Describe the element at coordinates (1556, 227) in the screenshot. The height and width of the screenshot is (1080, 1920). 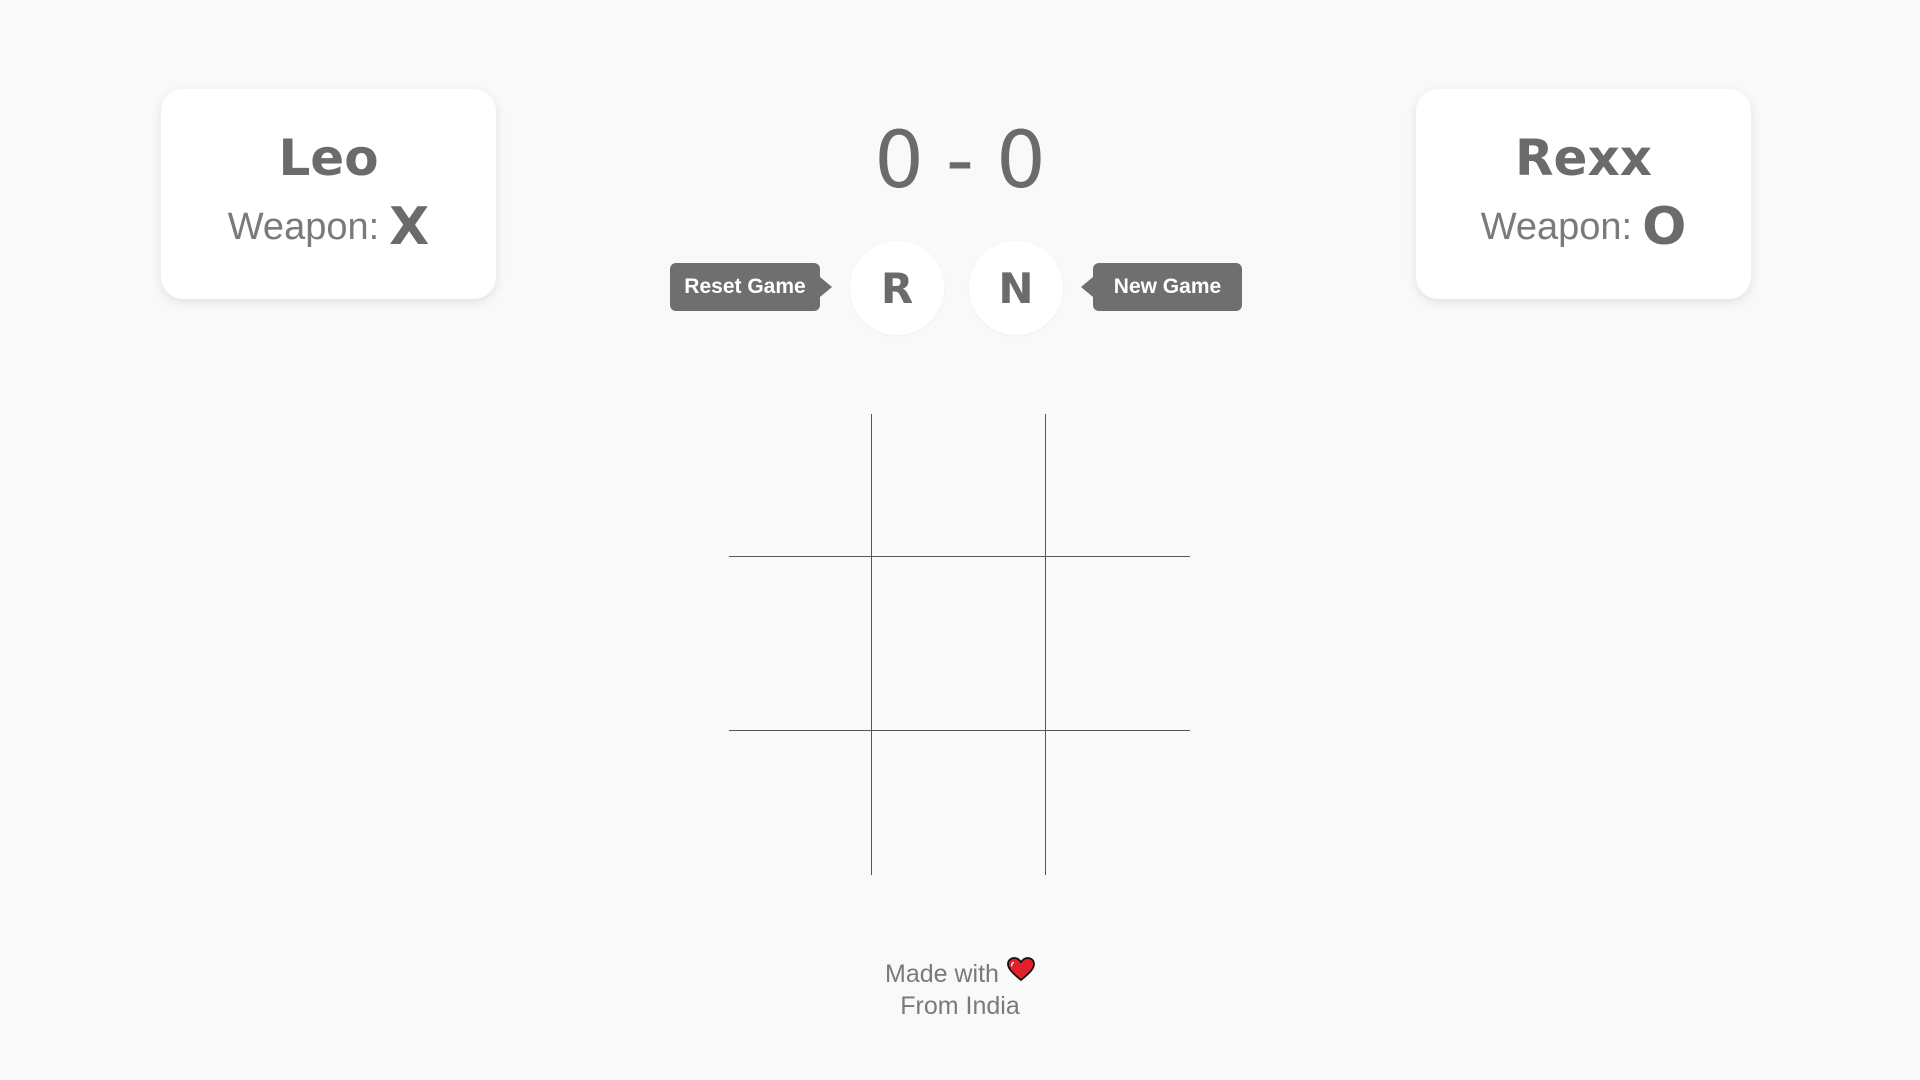
I see `player-two-weapon-label: Weapon:` at that location.